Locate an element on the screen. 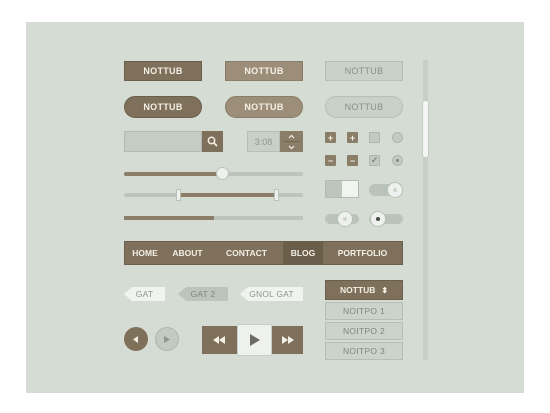 This screenshot has width=550, height=413. chevron-up-icon is located at coordinates (291, 136).